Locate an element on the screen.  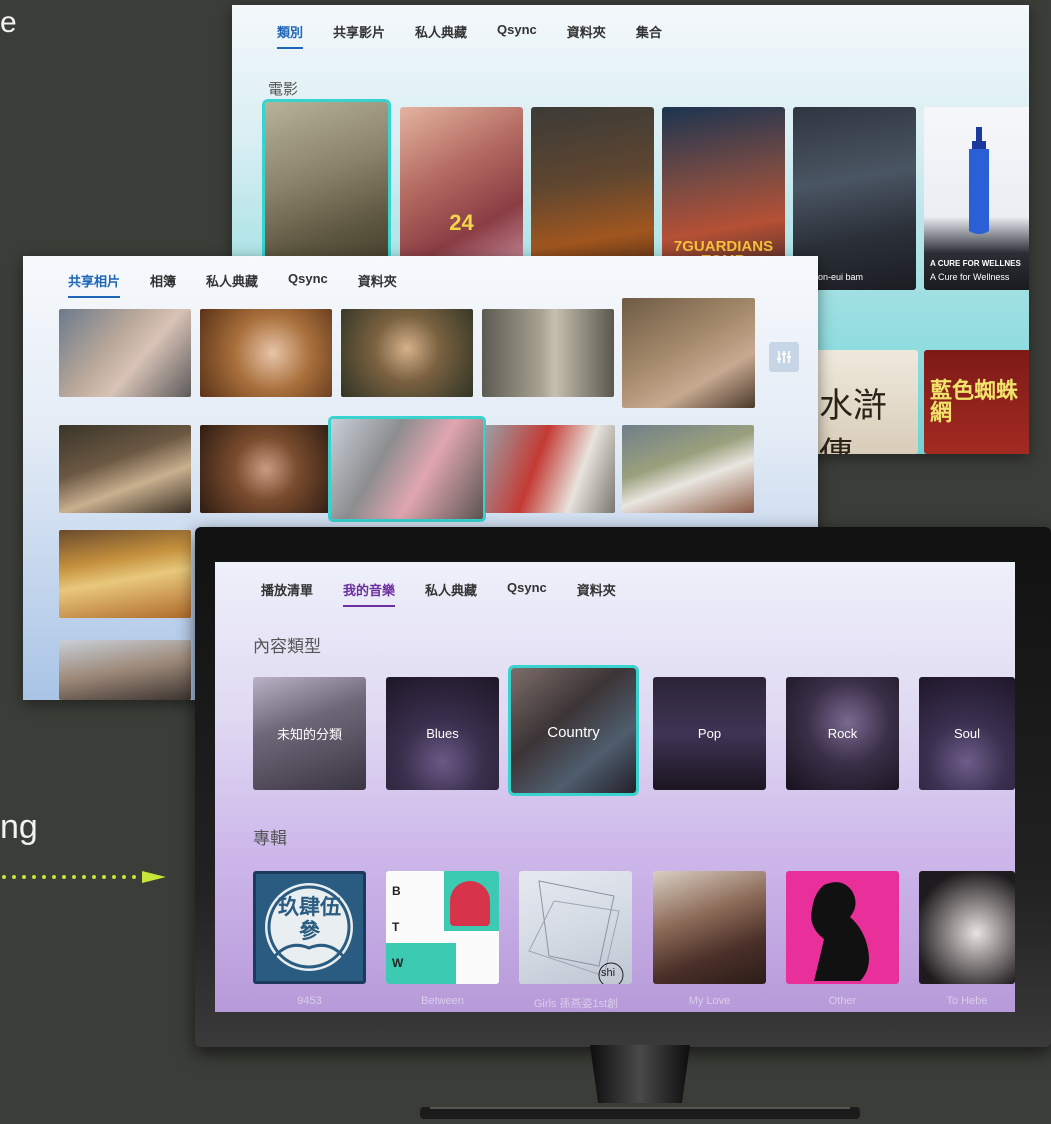
genre-tile-blues: Blues is located at coordinates (442, 733).